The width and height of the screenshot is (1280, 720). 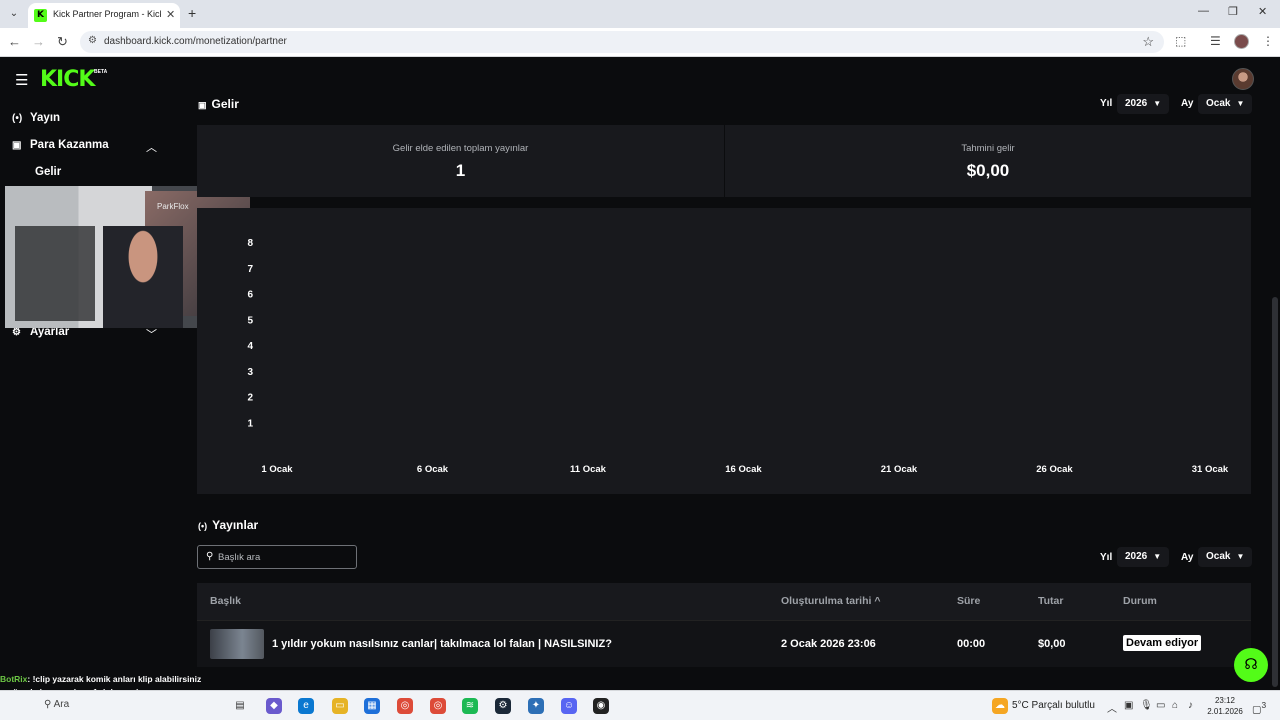 What do you see at coordinates (1275, 492) in the screenshot?
I see `page-scrollbar` at bounding box center [1275, 492].